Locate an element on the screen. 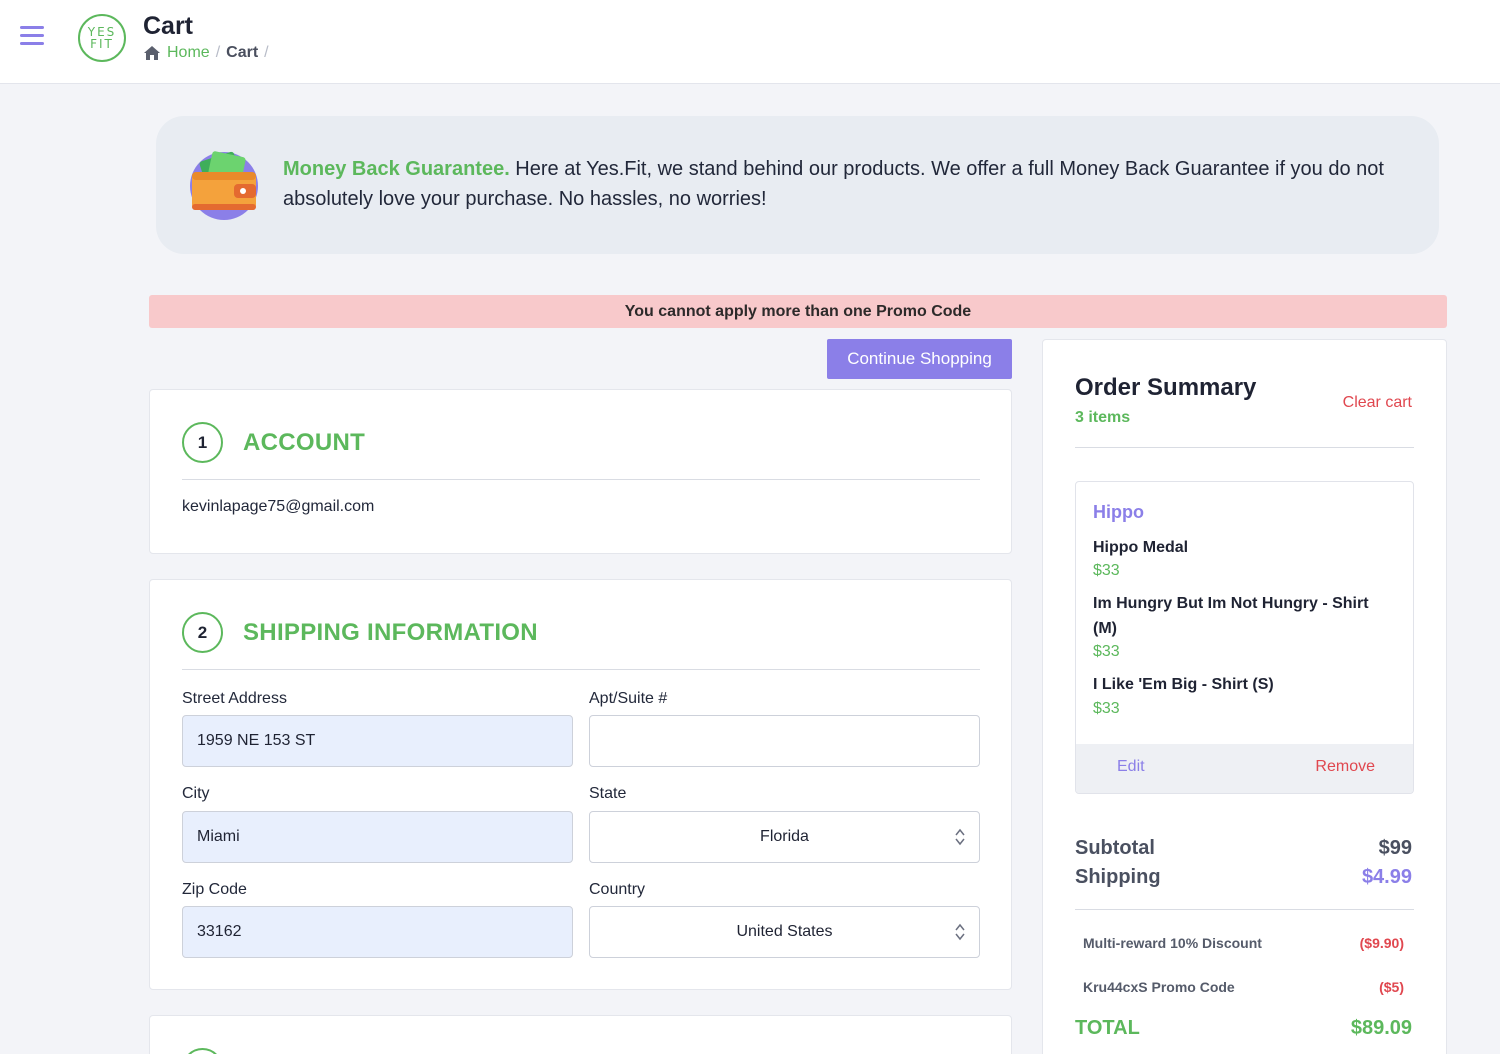 This screenshot has width=1500, height=1054. city-input: Miami is located at coordinates (377, 837).